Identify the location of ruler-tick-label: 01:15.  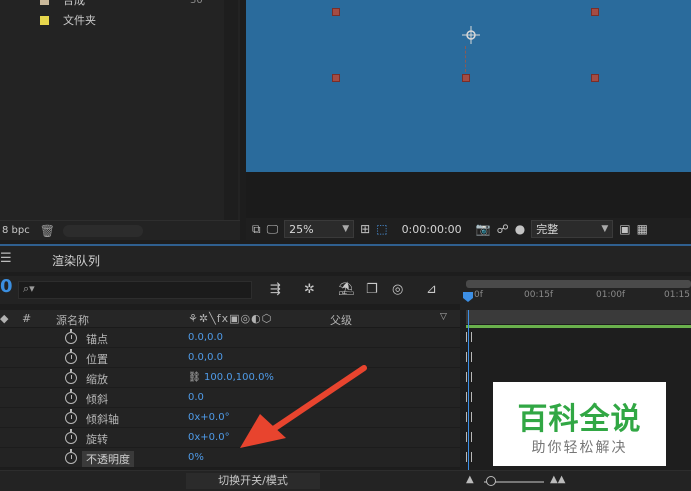
(677, 295).